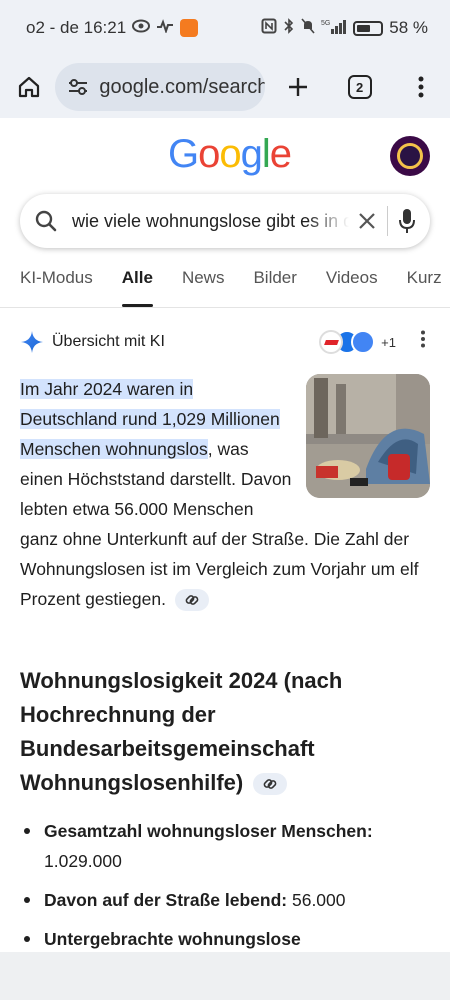 This screenshot has width=450, height=1000. I want to click on bluetooth-icon, so click(289, 28).